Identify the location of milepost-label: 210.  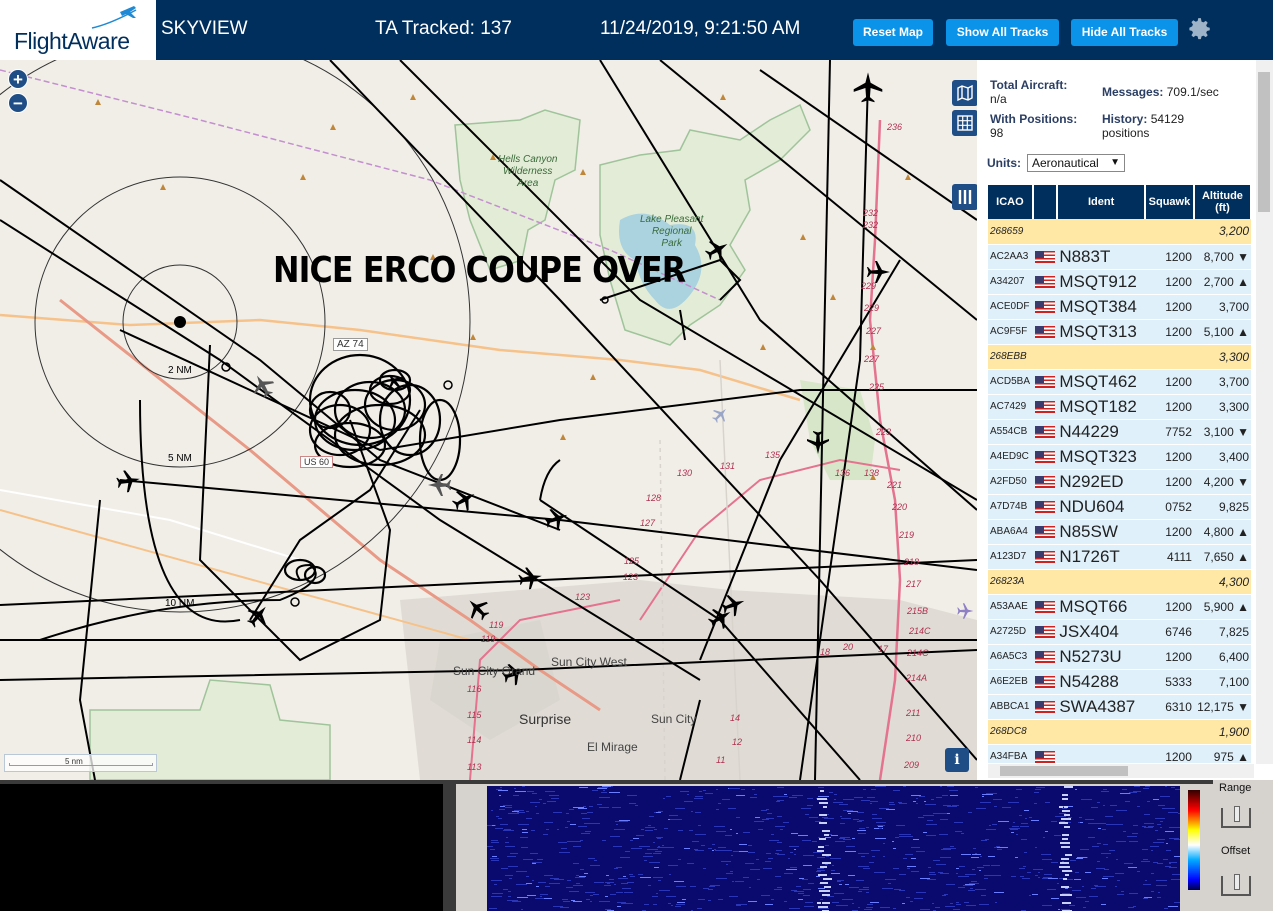
(914, 738).